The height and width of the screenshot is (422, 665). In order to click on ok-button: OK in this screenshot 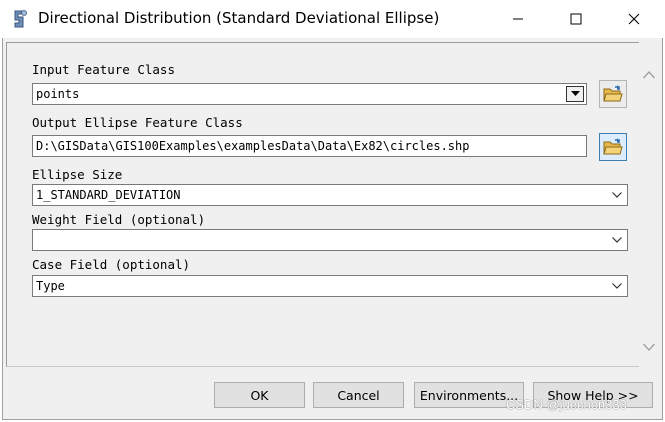, I will do `click(259, 395)`.